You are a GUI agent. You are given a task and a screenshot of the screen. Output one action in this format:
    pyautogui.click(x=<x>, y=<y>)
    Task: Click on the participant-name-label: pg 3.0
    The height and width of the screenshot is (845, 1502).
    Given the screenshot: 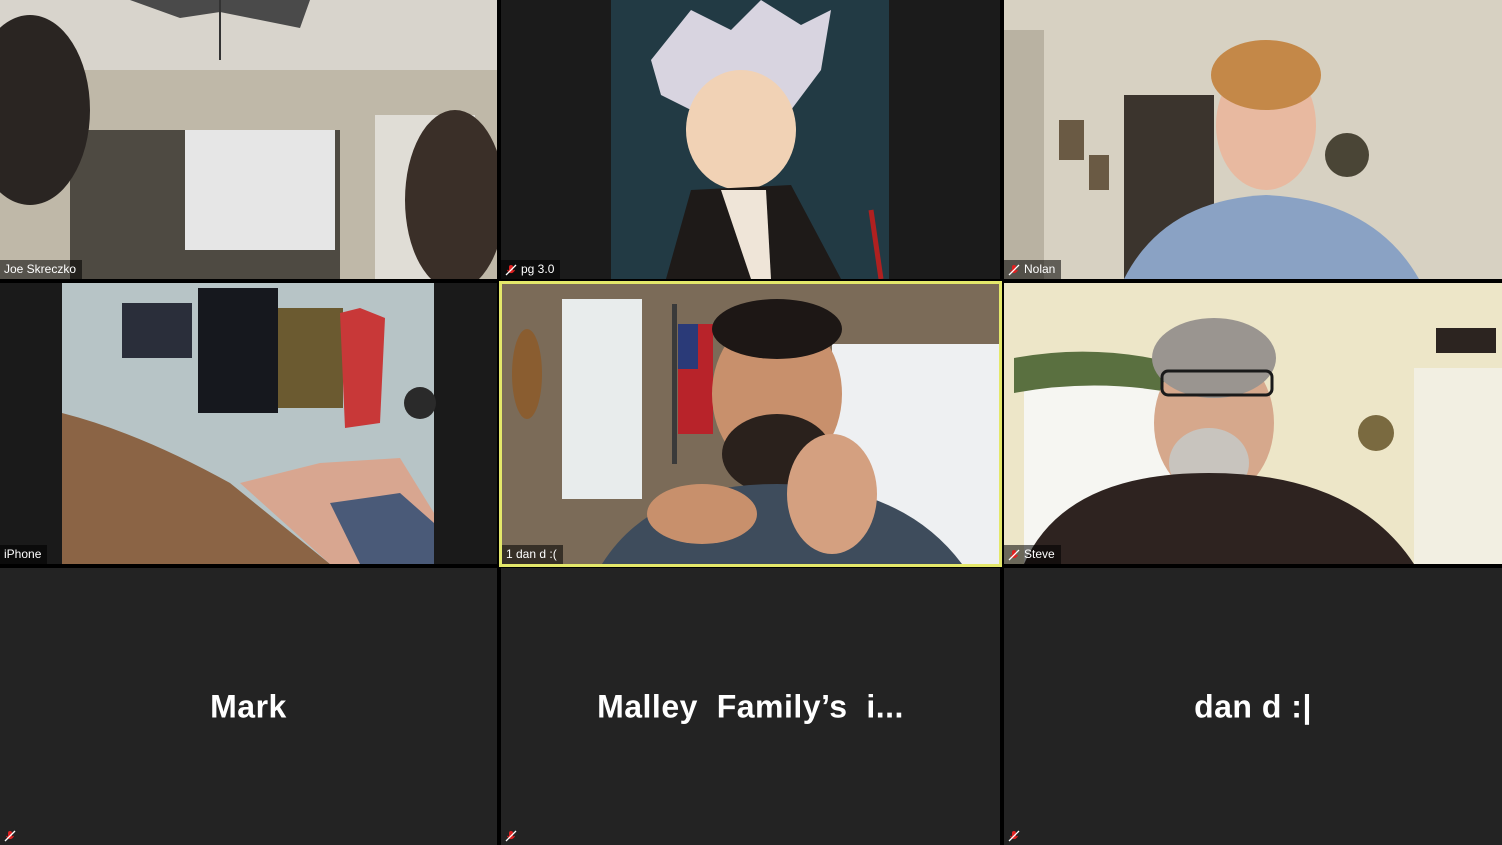 What is the action you would take?
    pyautogui.click(x=531, y=269)
    